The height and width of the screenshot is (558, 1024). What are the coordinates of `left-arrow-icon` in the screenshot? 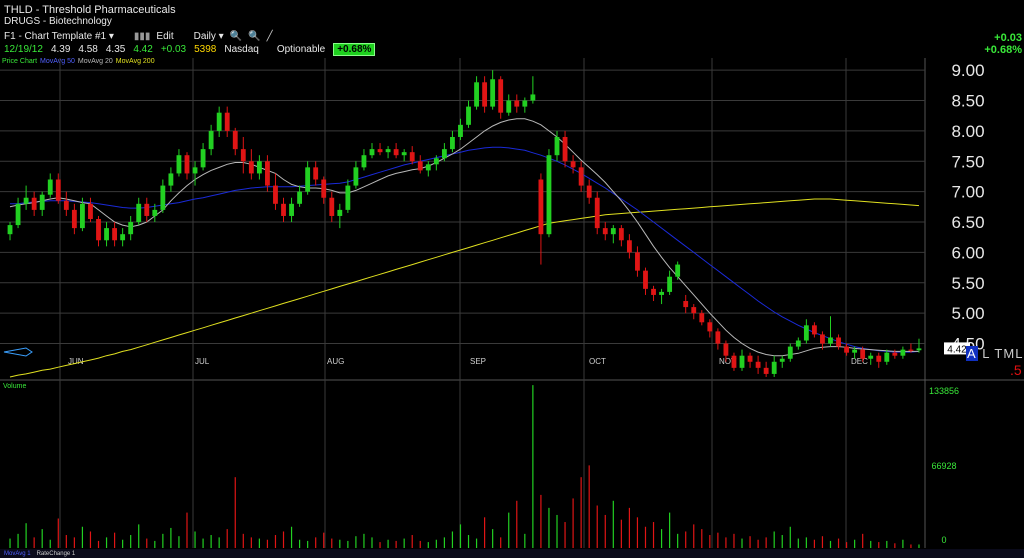 It's located at (18, 352).